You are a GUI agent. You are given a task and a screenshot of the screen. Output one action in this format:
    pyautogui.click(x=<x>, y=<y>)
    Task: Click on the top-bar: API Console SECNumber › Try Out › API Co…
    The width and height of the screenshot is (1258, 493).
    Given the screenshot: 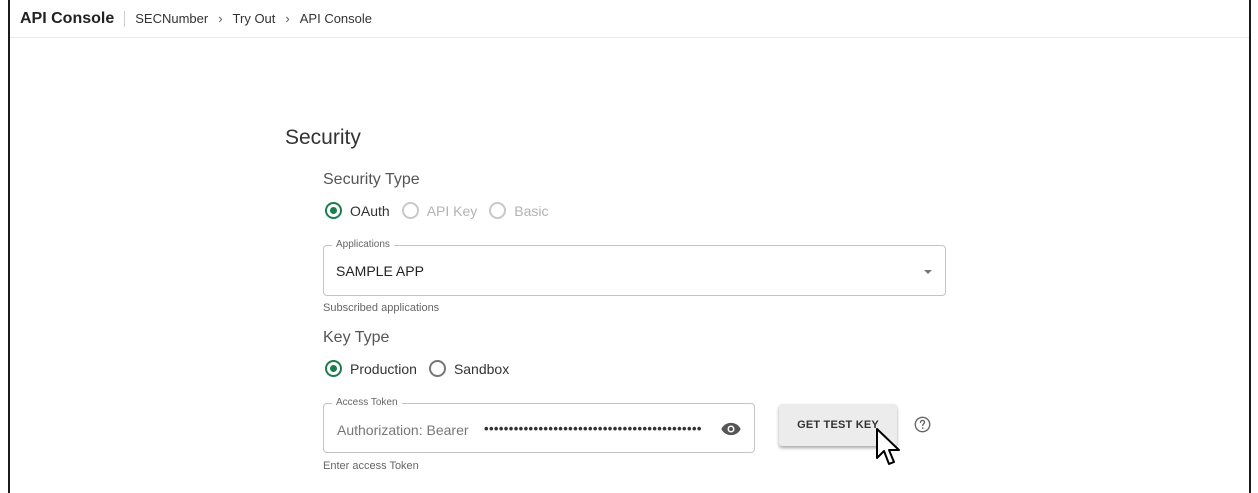 What is the action you would take?
    pyautogui.click(x=629, y=19)
    